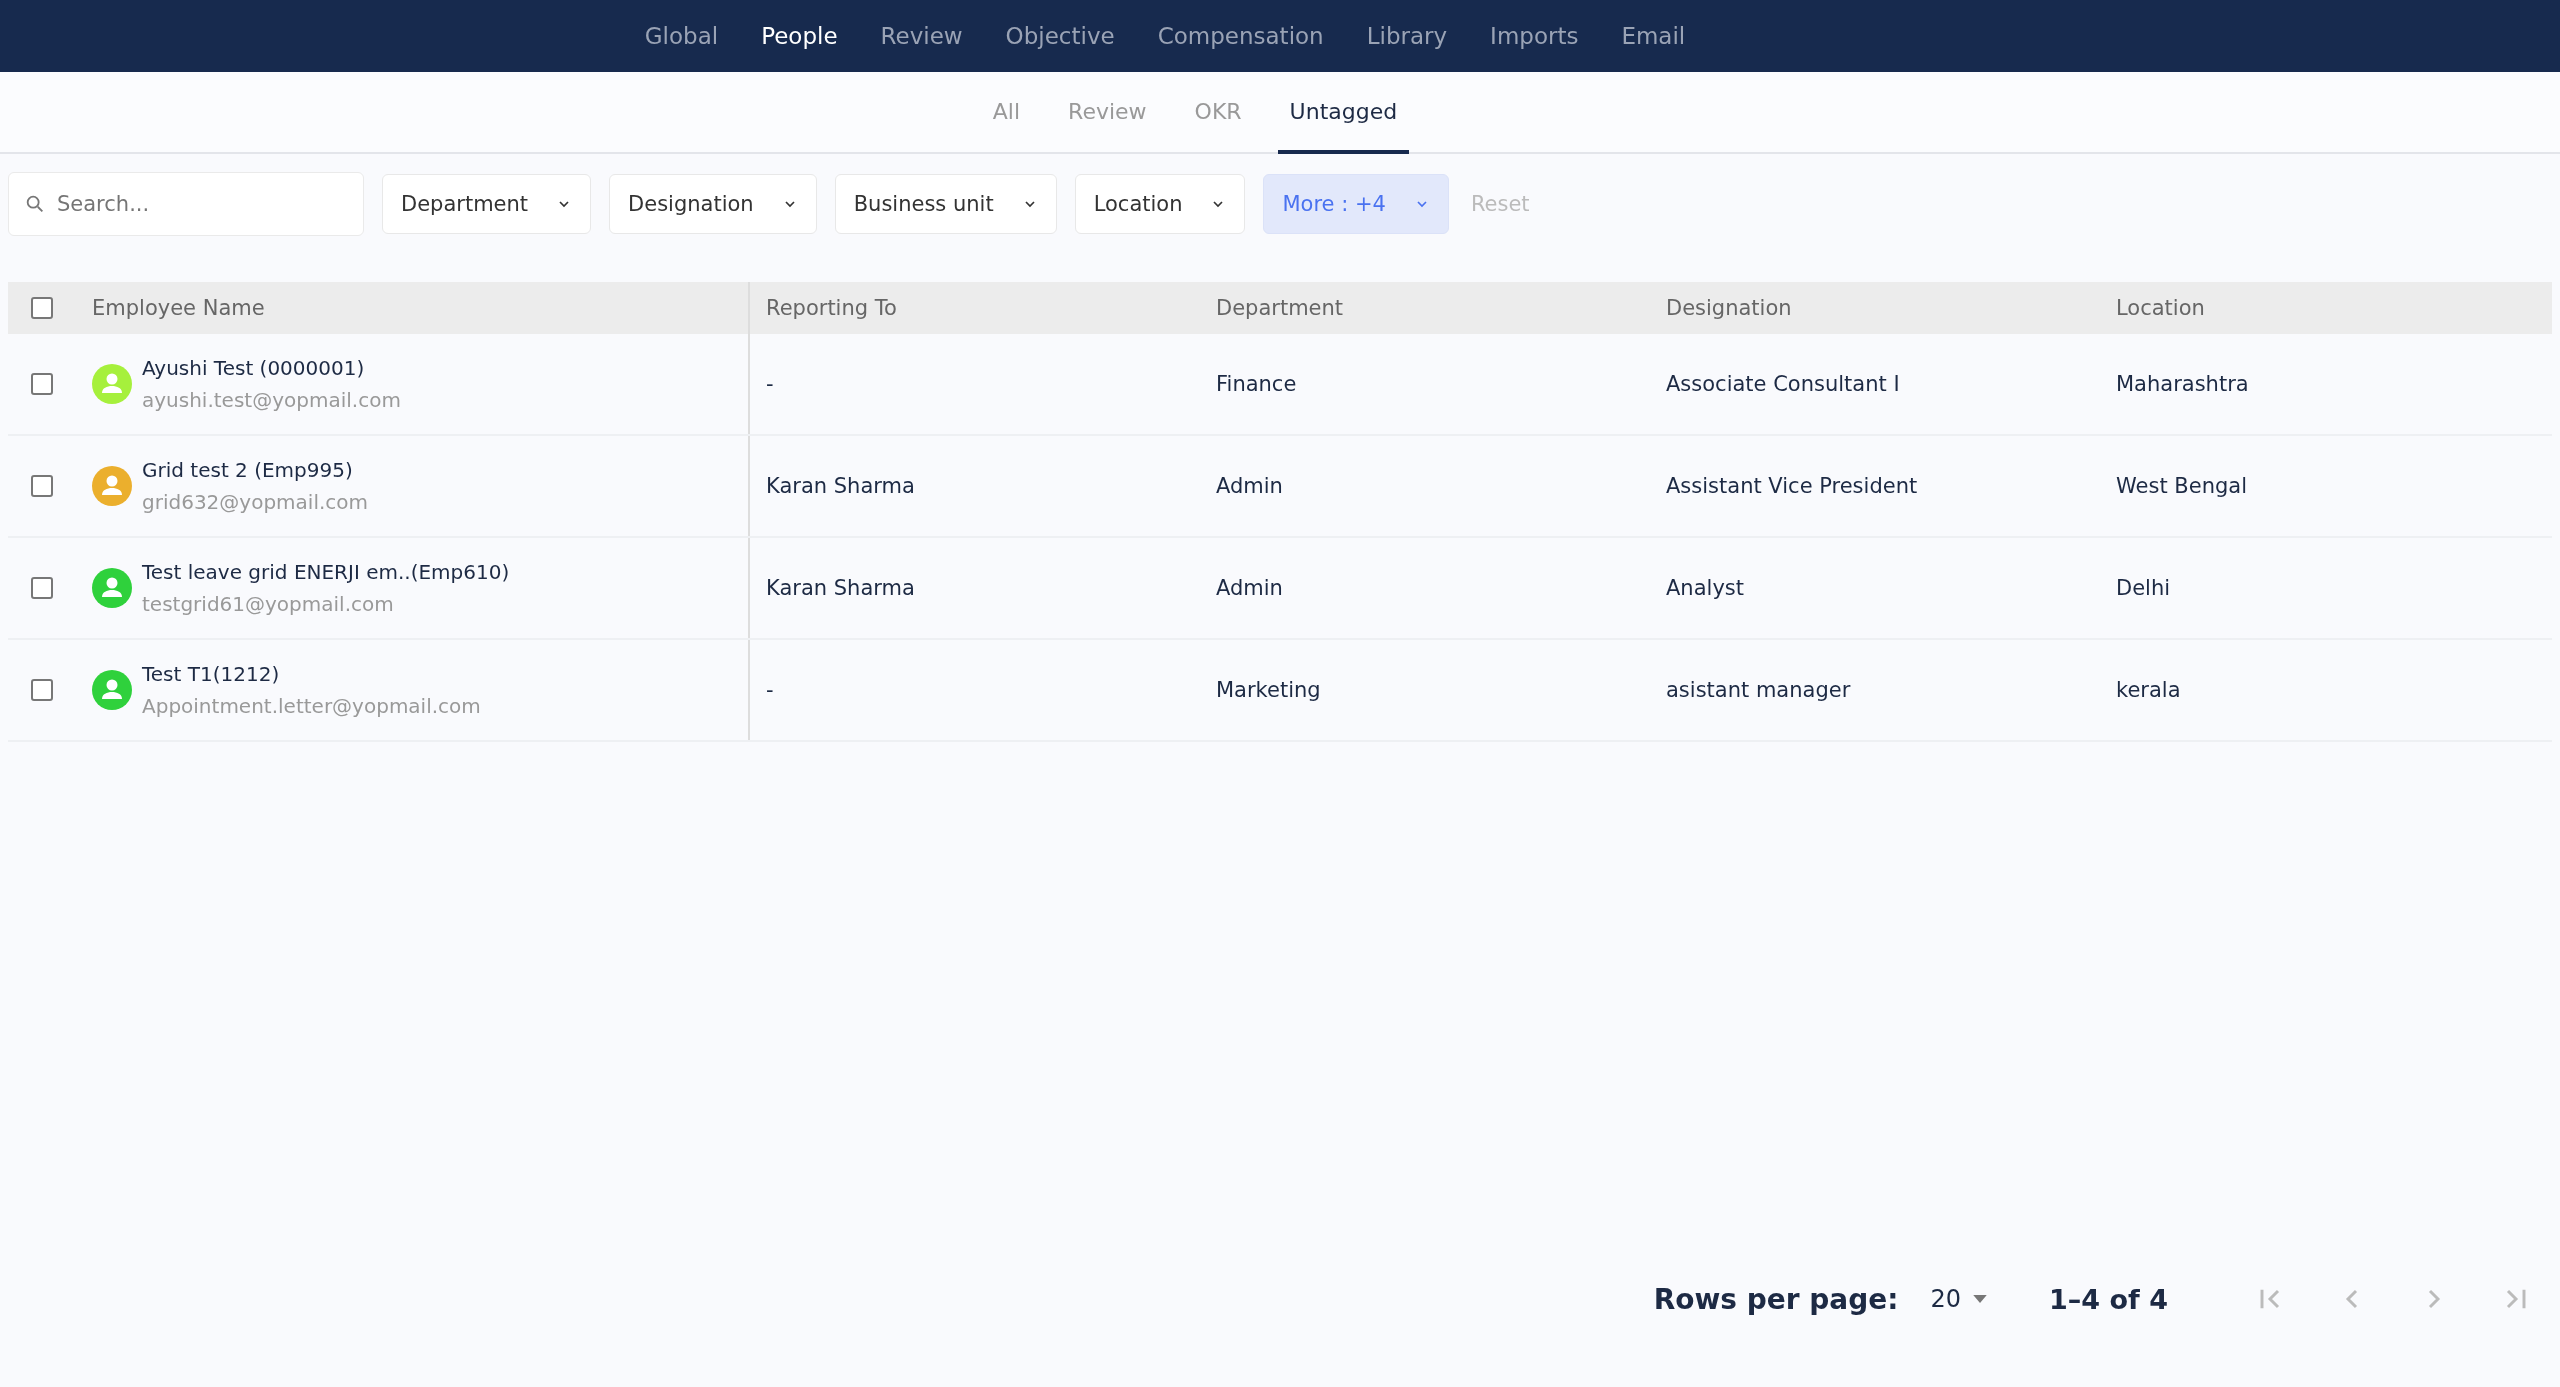  I want to click on dropdown-triangle-icon, so click(1980, 1299).